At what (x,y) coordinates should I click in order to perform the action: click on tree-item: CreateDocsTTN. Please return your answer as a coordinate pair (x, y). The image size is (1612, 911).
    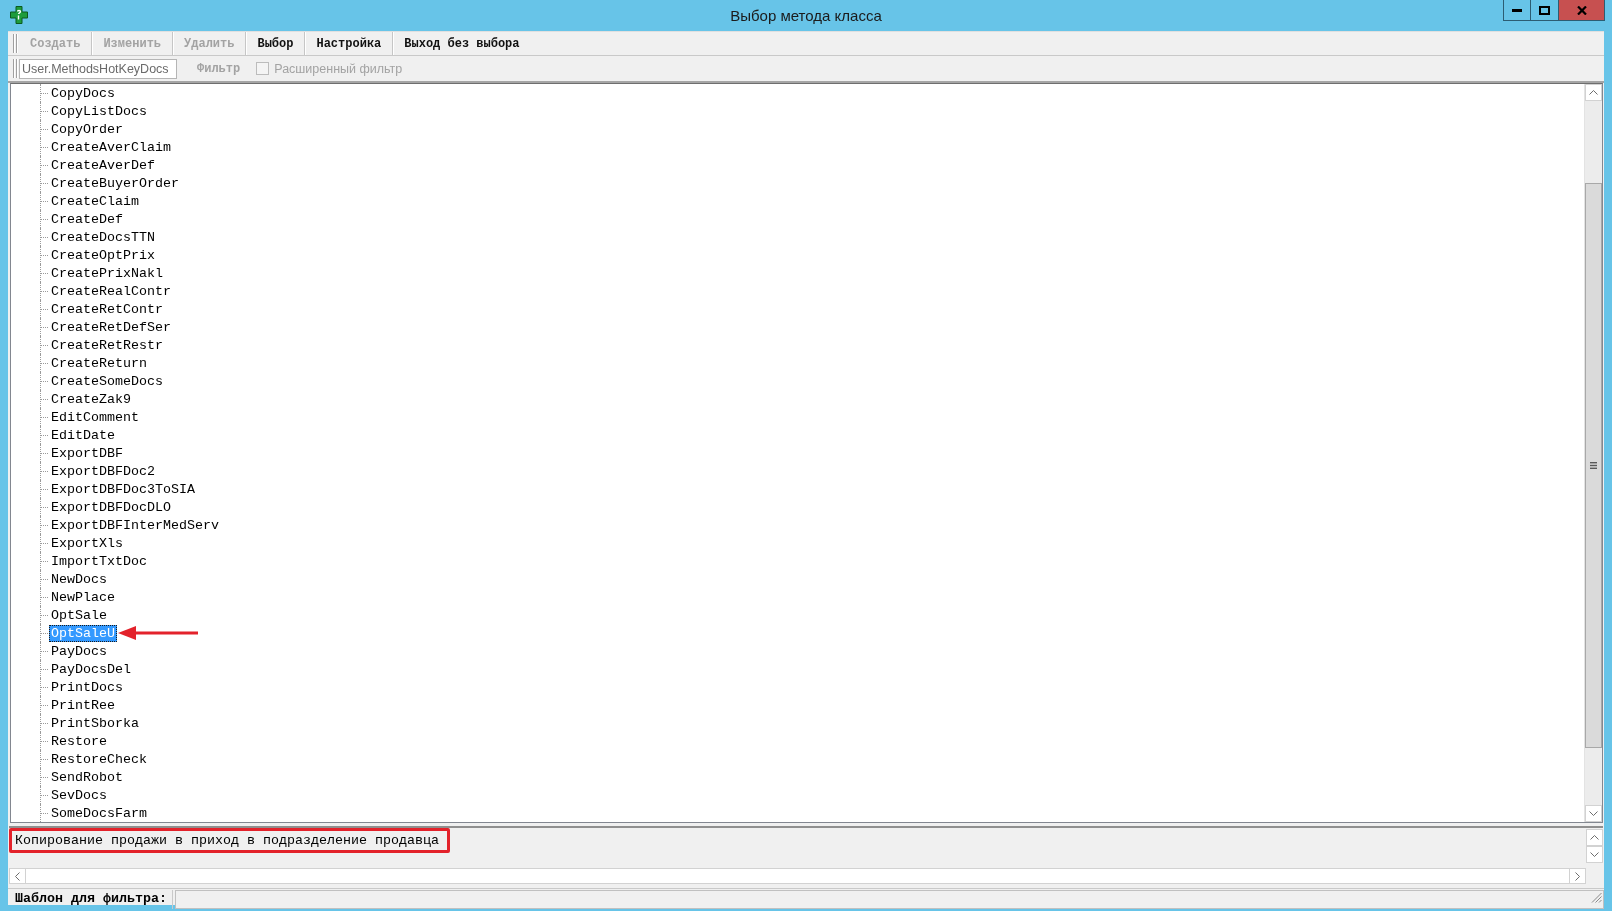
    Looking at the image, I should click on (103, 237).